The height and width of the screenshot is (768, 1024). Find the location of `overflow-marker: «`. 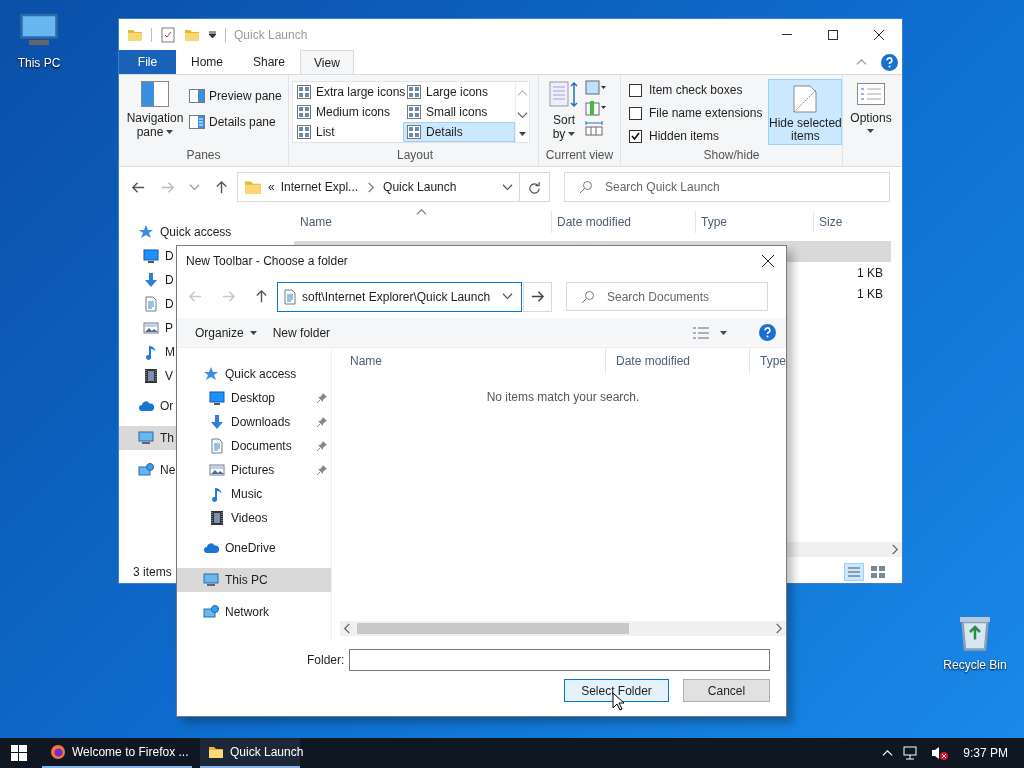

overflow-marker: « is located at coordinates (271, 187).